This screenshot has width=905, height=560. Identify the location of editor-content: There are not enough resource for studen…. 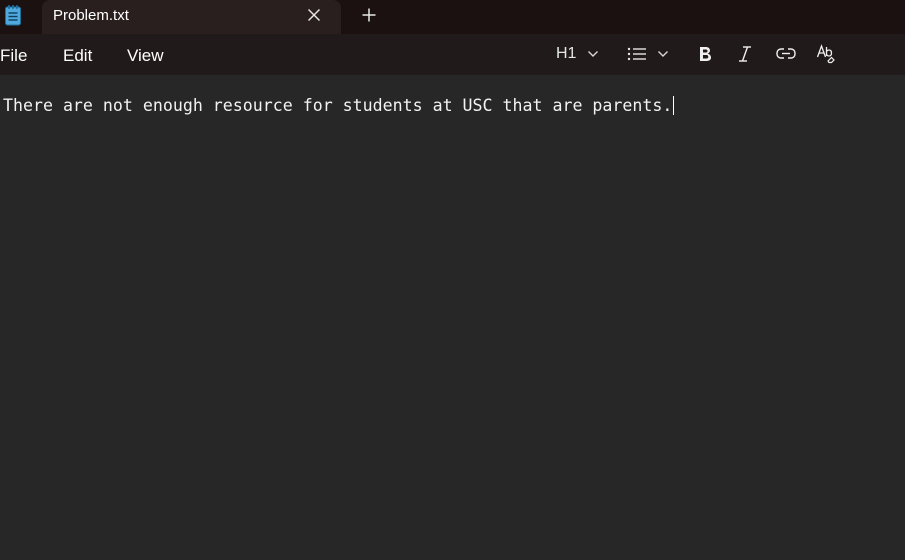
(339, 105).